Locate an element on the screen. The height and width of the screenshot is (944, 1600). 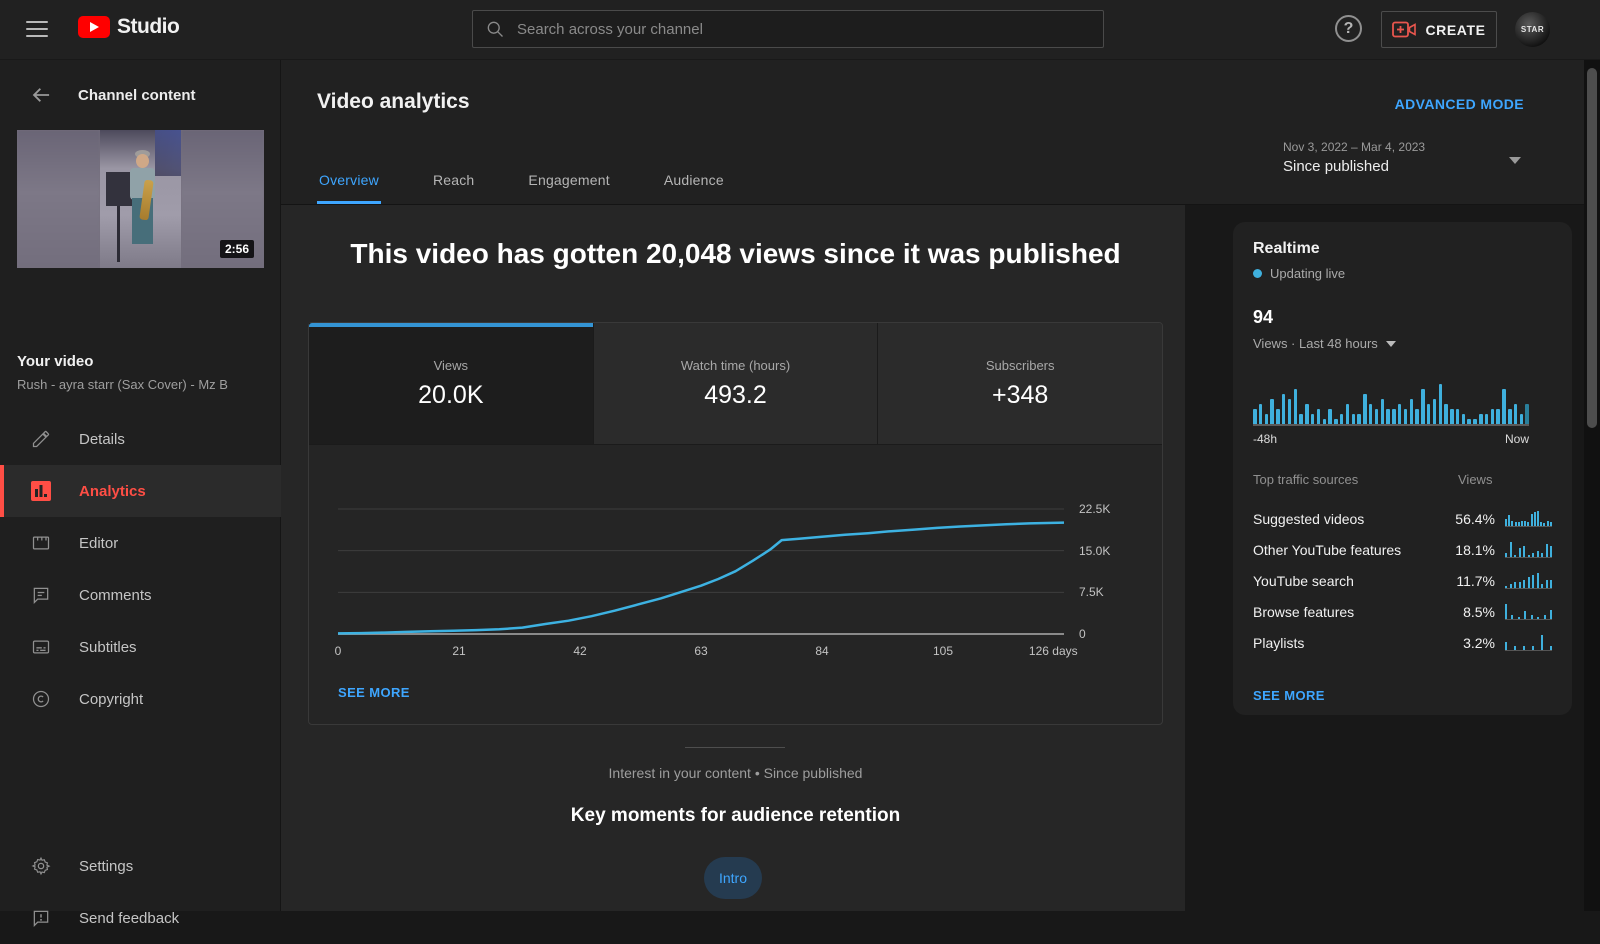
analytics-tabs: Overview Reach Engagement Audience is located at coordinates (521, 188).